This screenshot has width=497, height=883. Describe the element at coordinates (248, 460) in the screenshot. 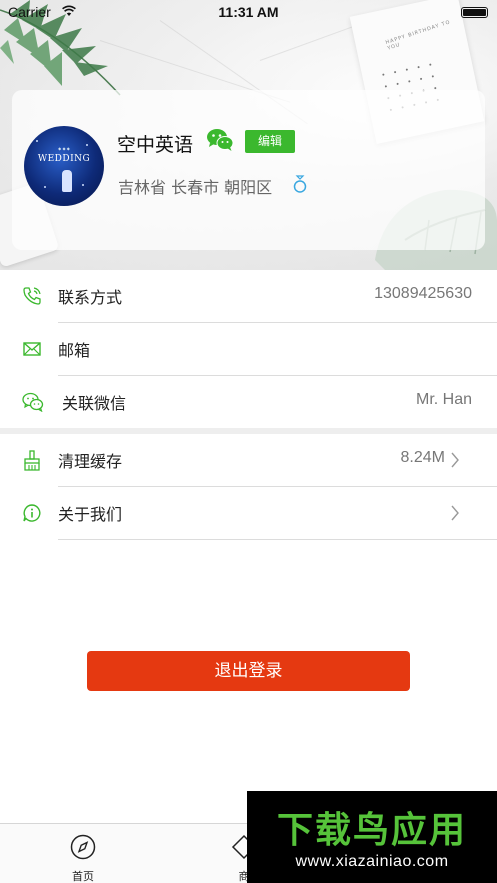

I see `list-item-clear-cache: 清理缓存 8.24M` at that location.